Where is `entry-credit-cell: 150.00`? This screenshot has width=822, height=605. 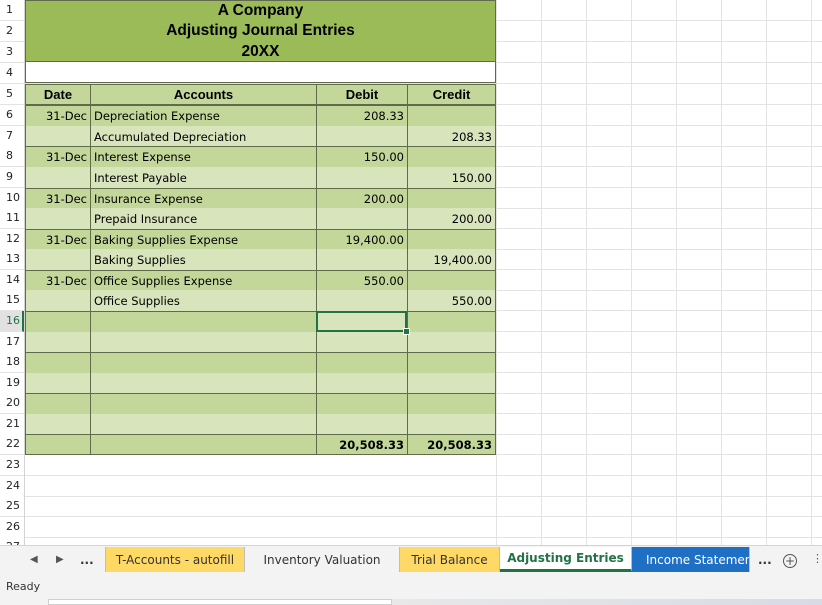
entry-credit-cell: 150.00 is located at coordinates (451, 177).